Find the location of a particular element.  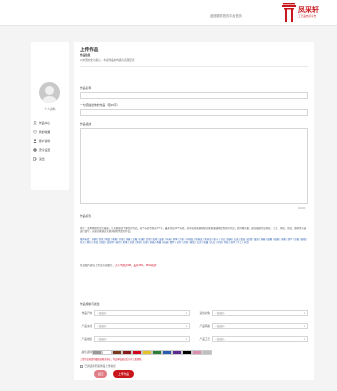

origin-select: --请选择-- ▾ is located at coordinates (142, 313).